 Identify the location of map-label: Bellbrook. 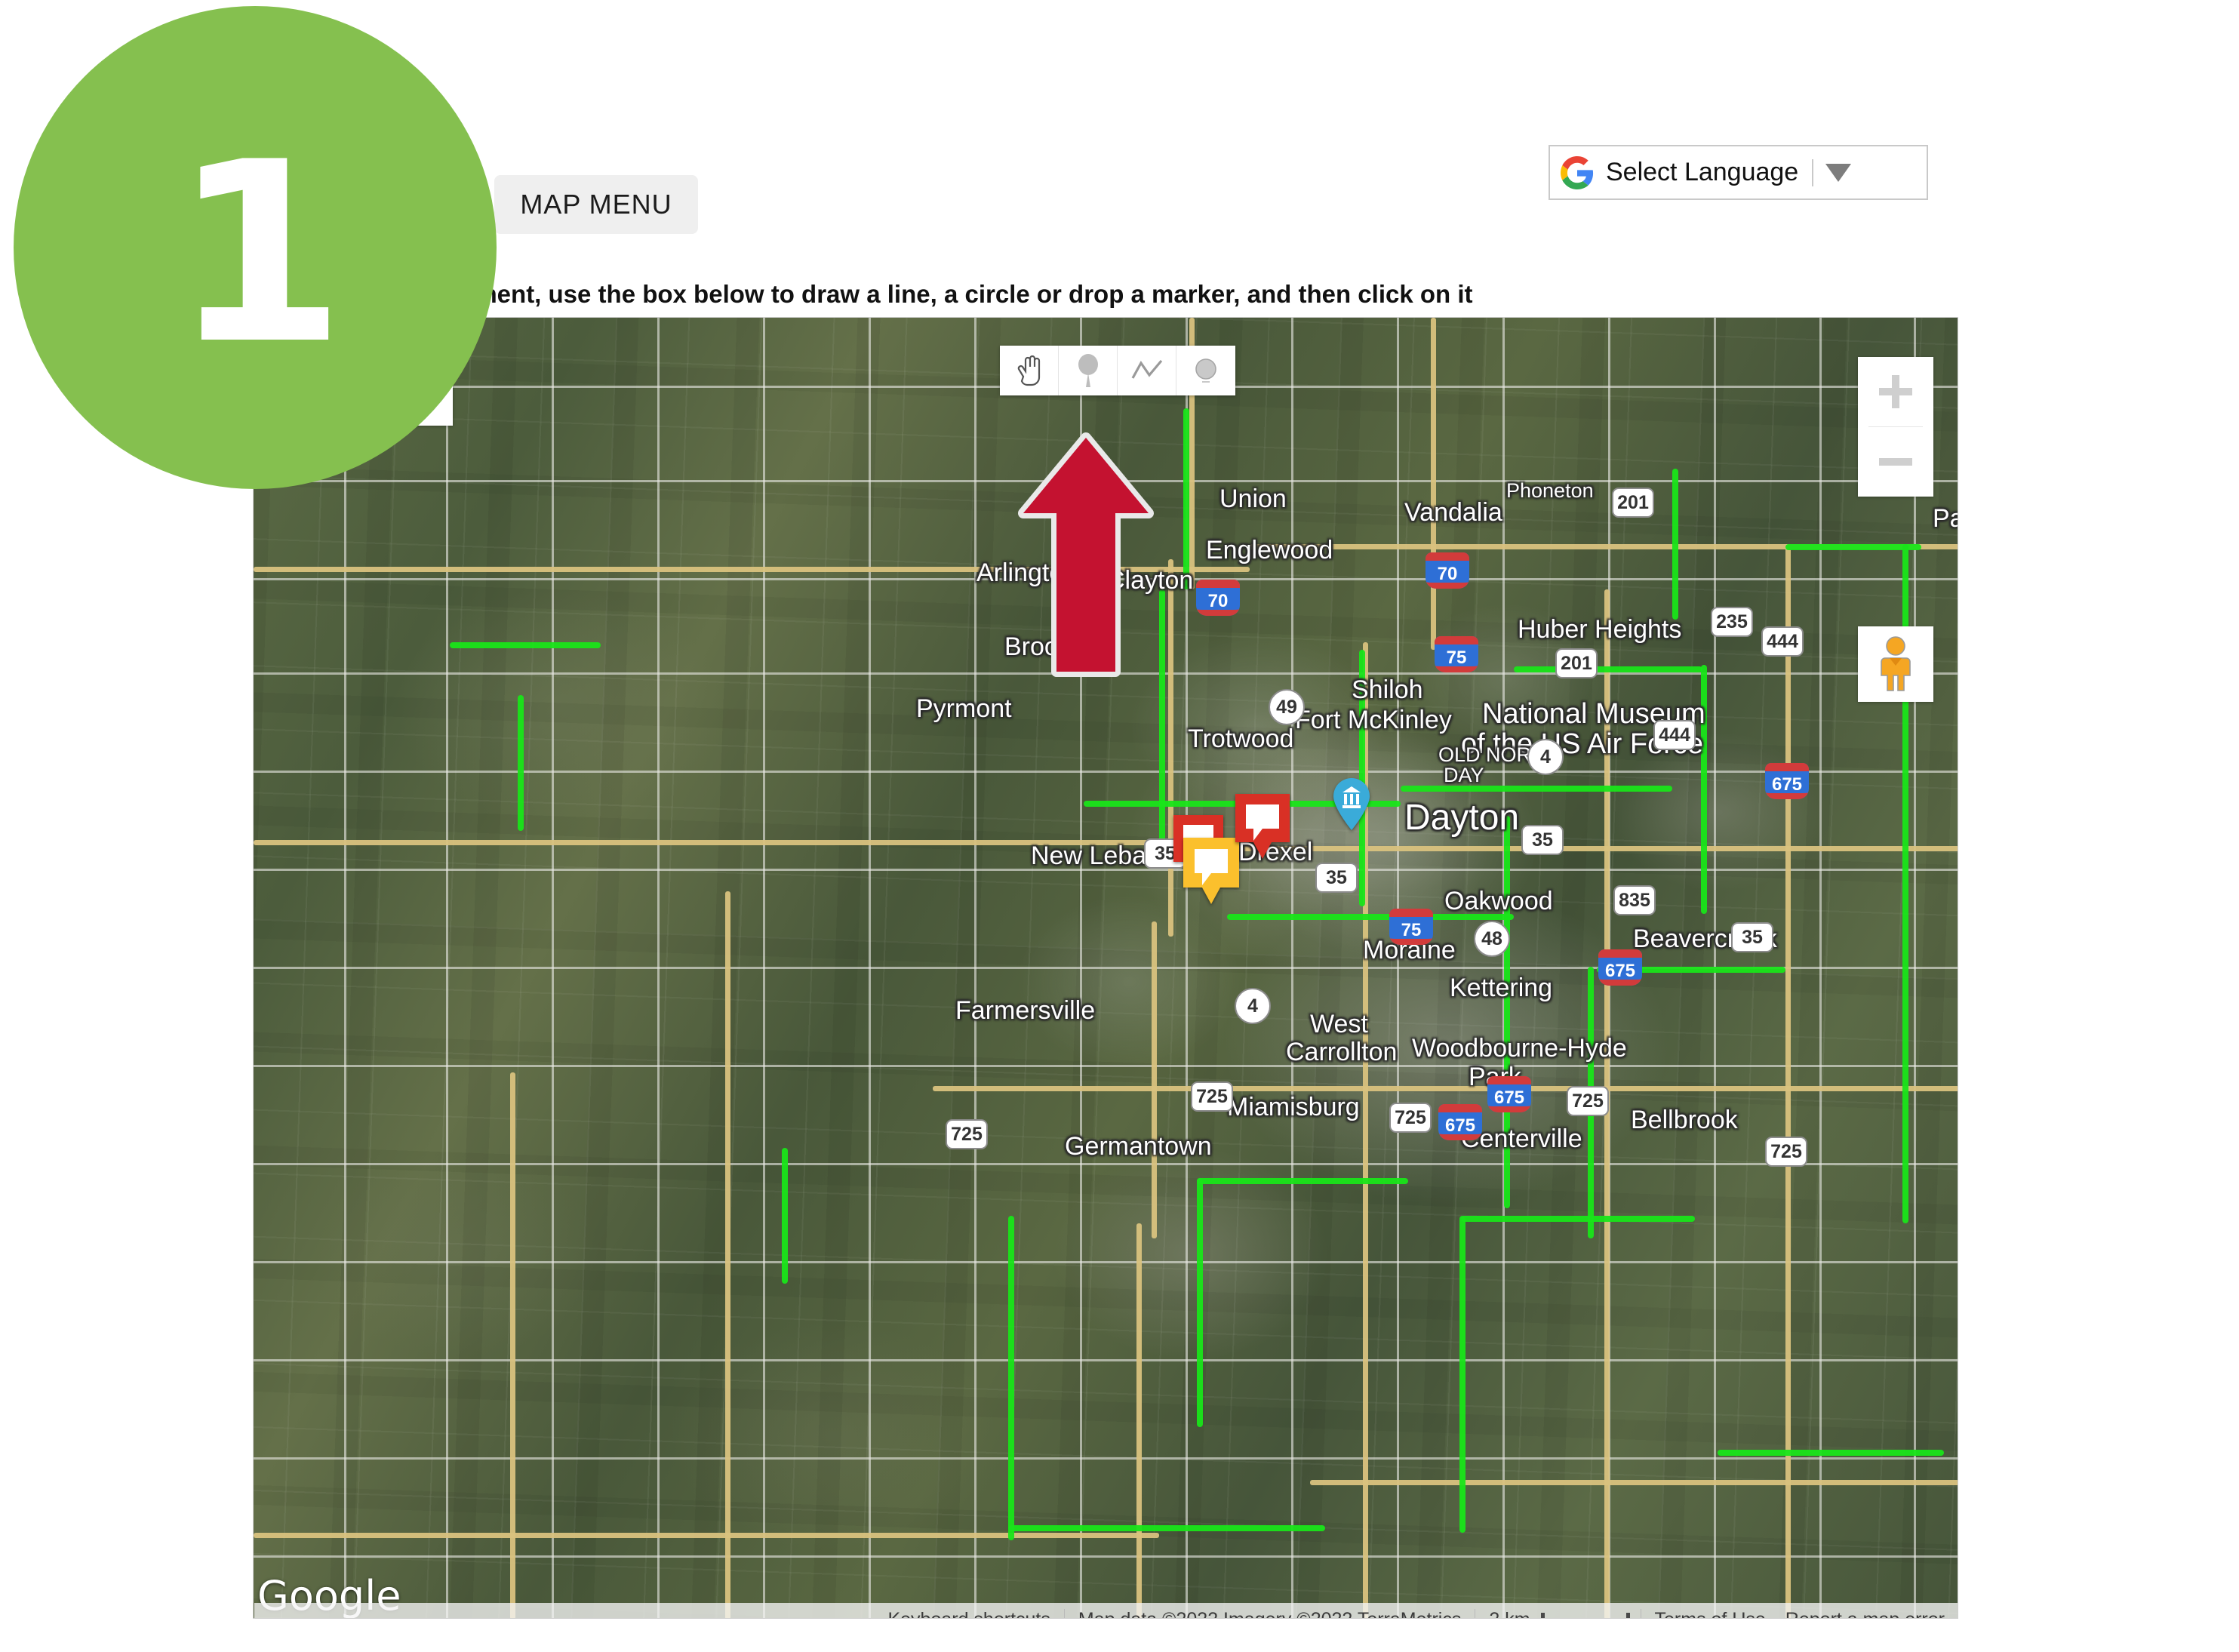
(1685, 1120).